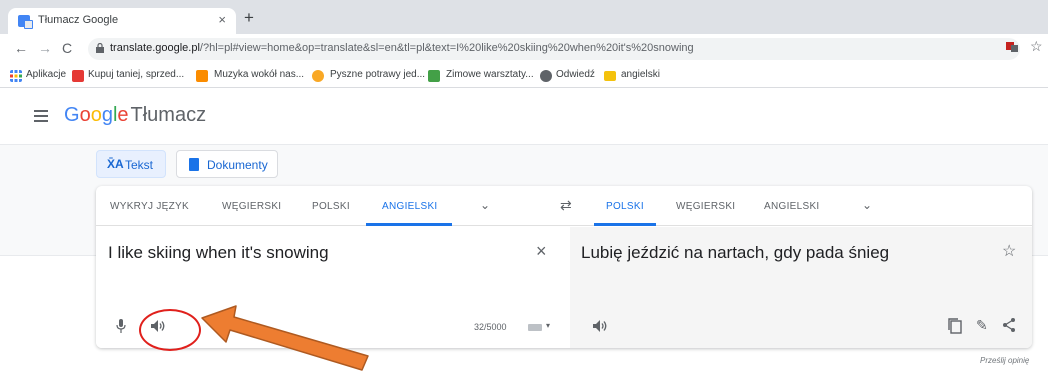 The height and width of the screenshot is (372, 1048). I want to click on browser-tab-strip: Tłumacz Google × +, so click(524, 17).